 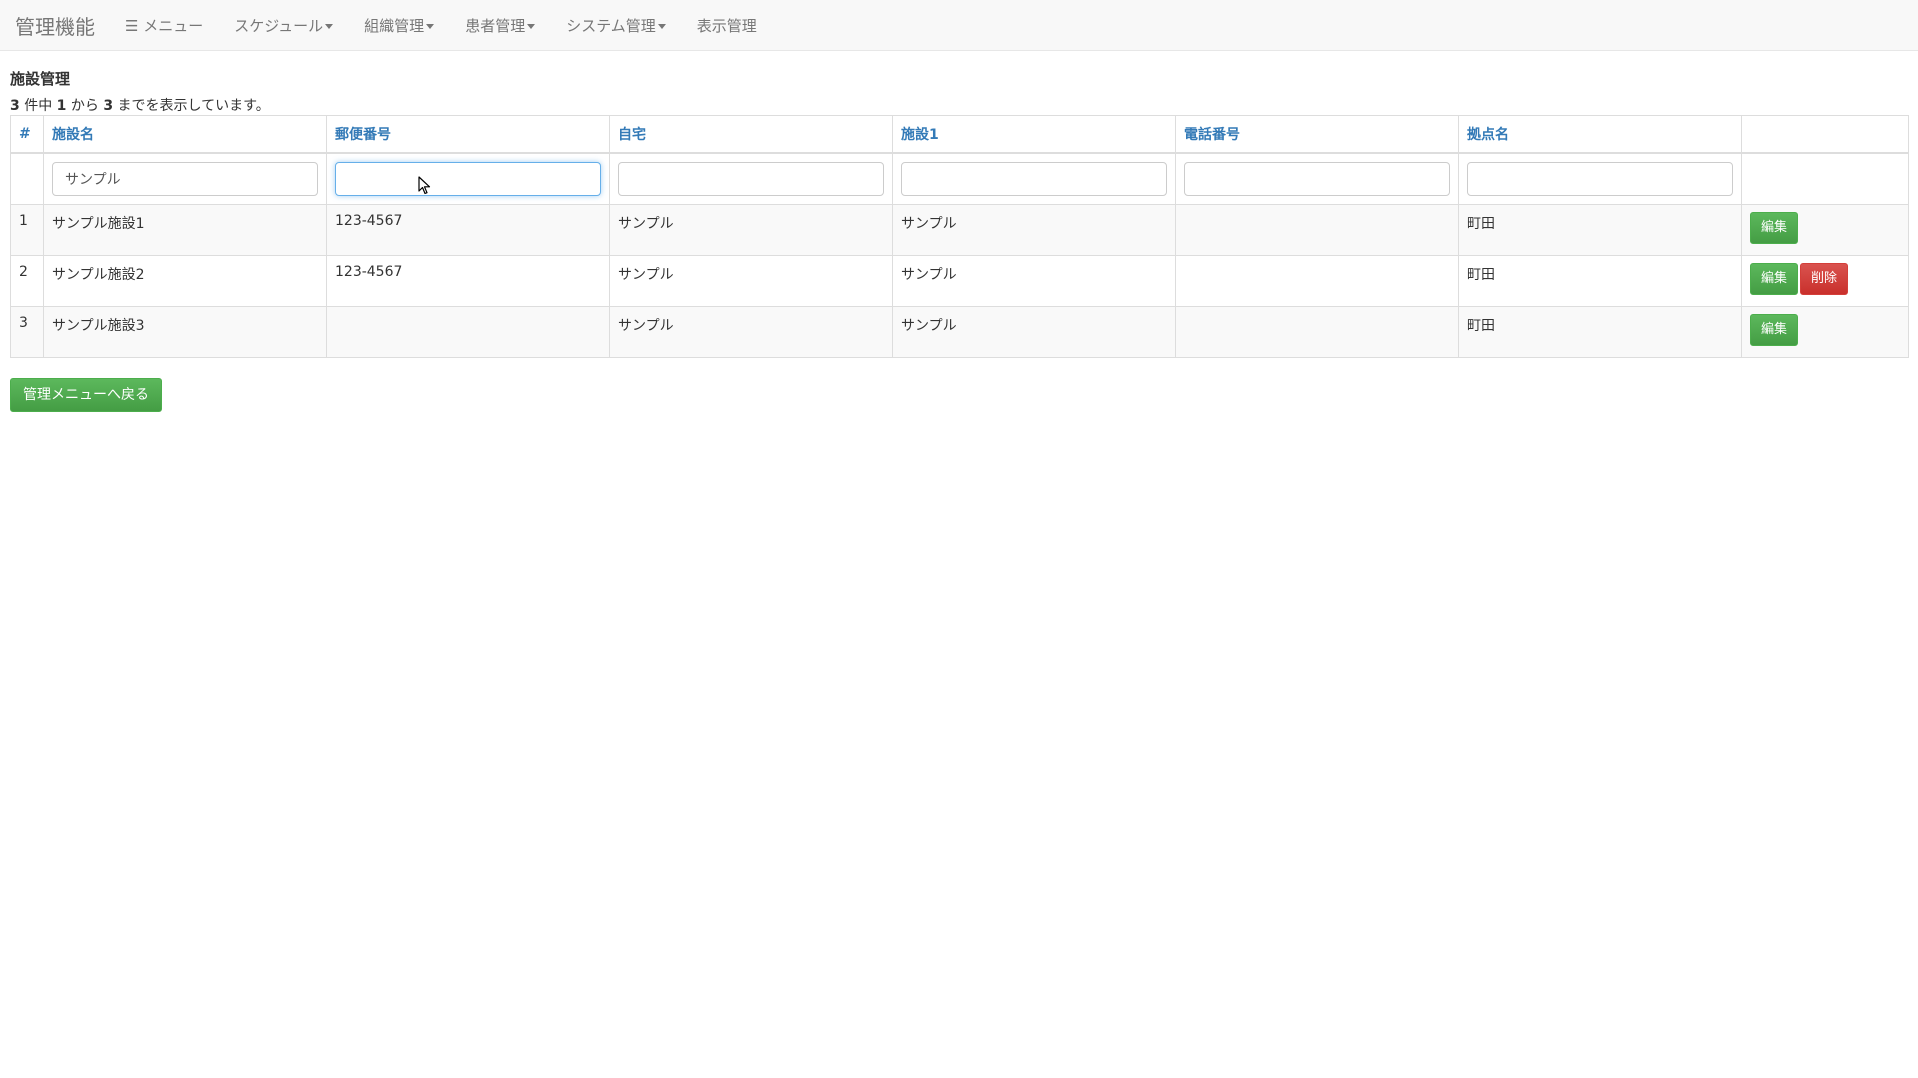 What do you see at coordinates (15, 106) in the screenshot?
I see `summary-total: 3` at bounding box center [15, 106].